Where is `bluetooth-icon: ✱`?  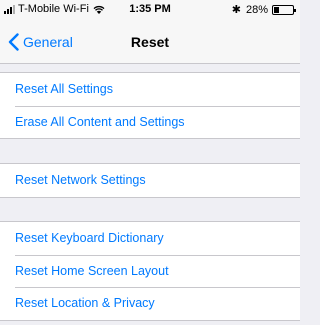 bluetooth-icon: ✱ is located at coordinates (236, 10).